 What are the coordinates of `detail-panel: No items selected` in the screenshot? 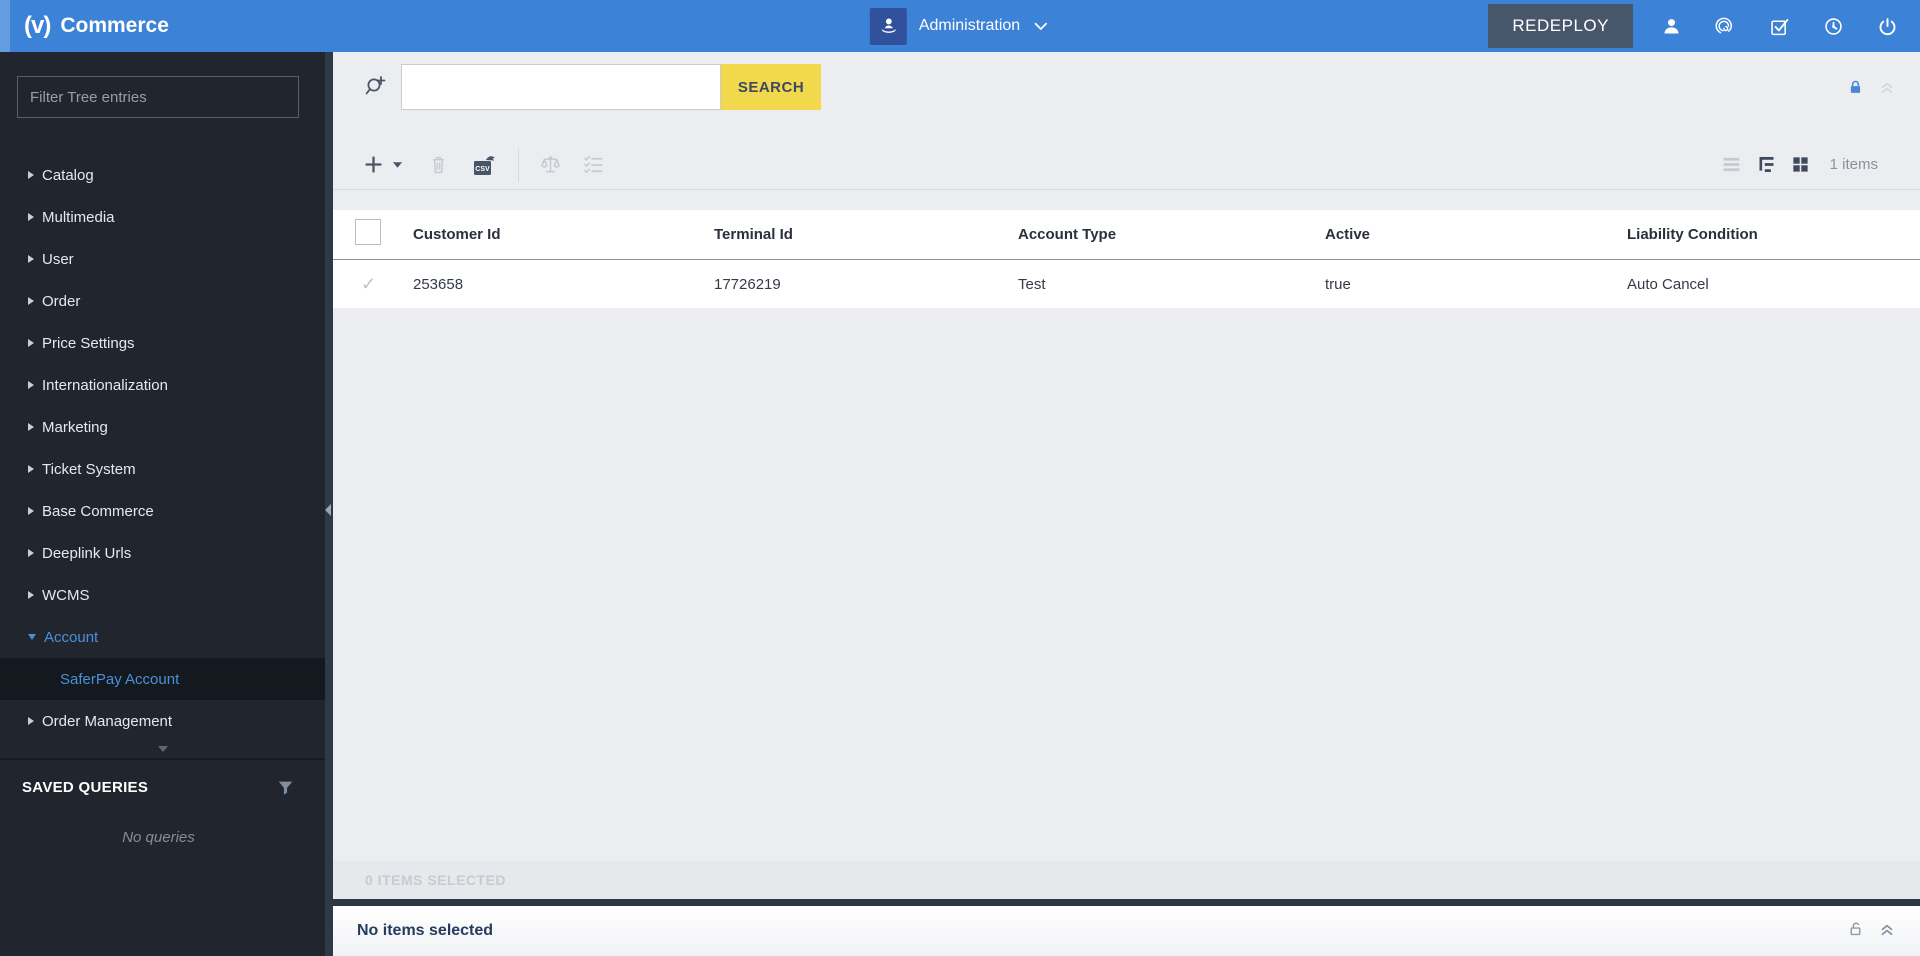 It's located at (1126, 931).